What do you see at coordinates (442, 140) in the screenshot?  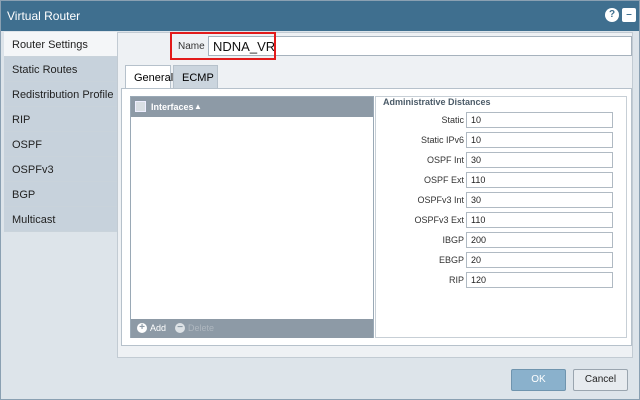 I see `admin-label: Static IPv6` at bounding box center [442, 140].